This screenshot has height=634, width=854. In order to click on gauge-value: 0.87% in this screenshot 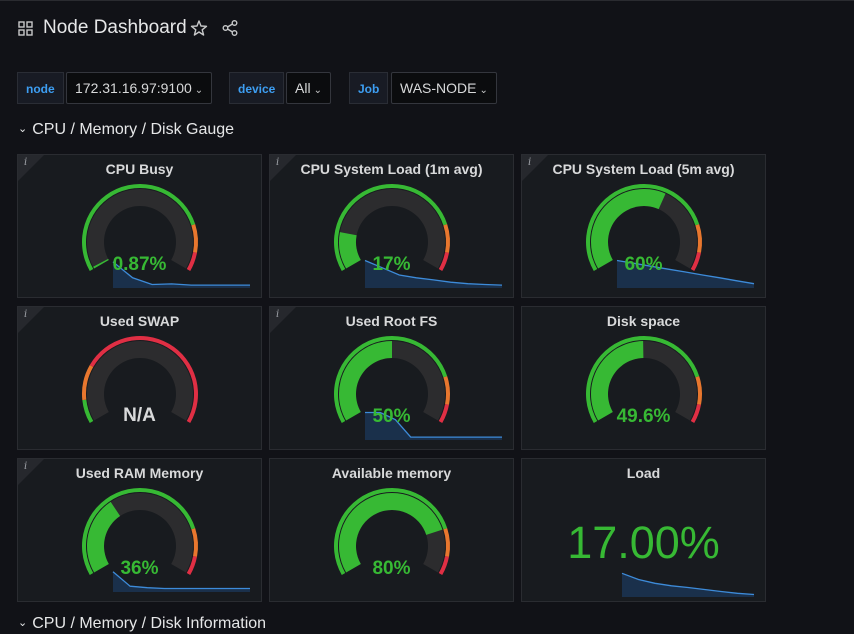, I will do `click(139, 264)`.